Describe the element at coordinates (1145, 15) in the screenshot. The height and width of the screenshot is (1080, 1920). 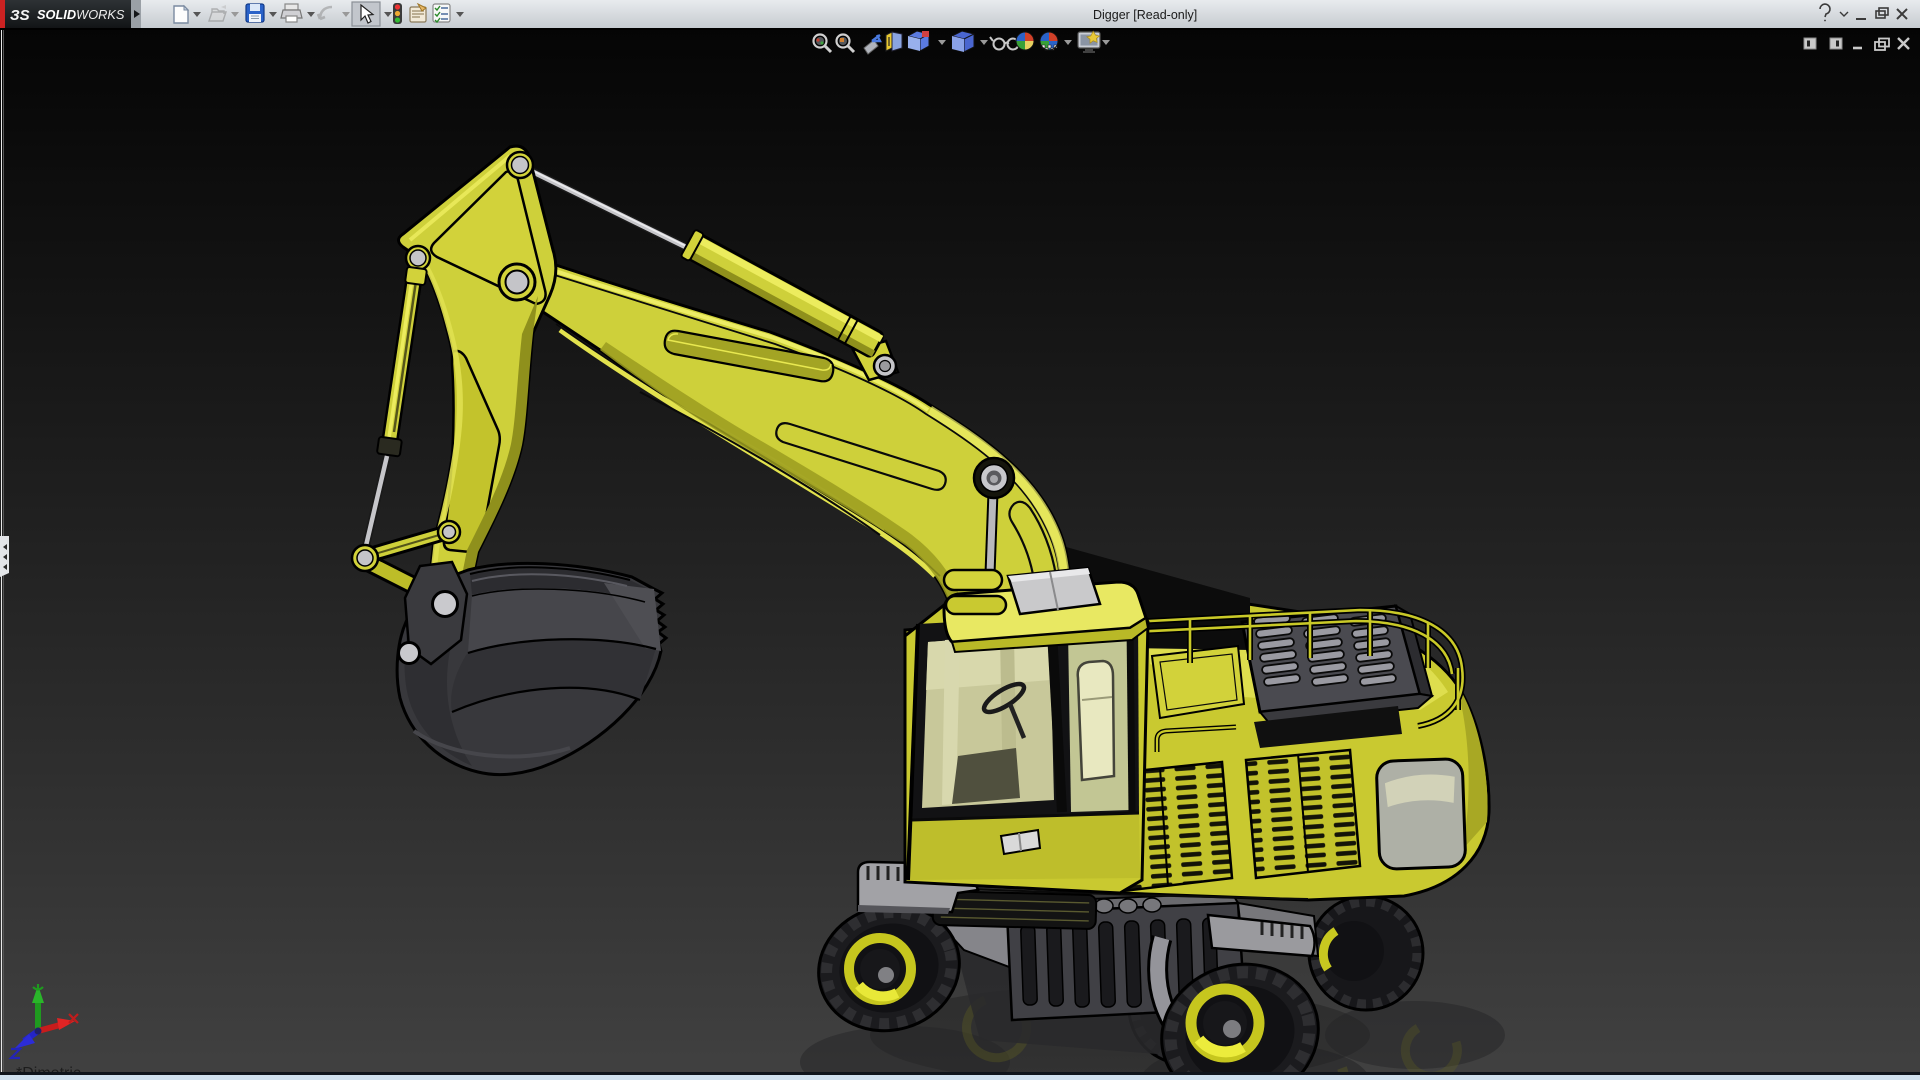
I see `svg-text: Digger [Read-only]` at that location.